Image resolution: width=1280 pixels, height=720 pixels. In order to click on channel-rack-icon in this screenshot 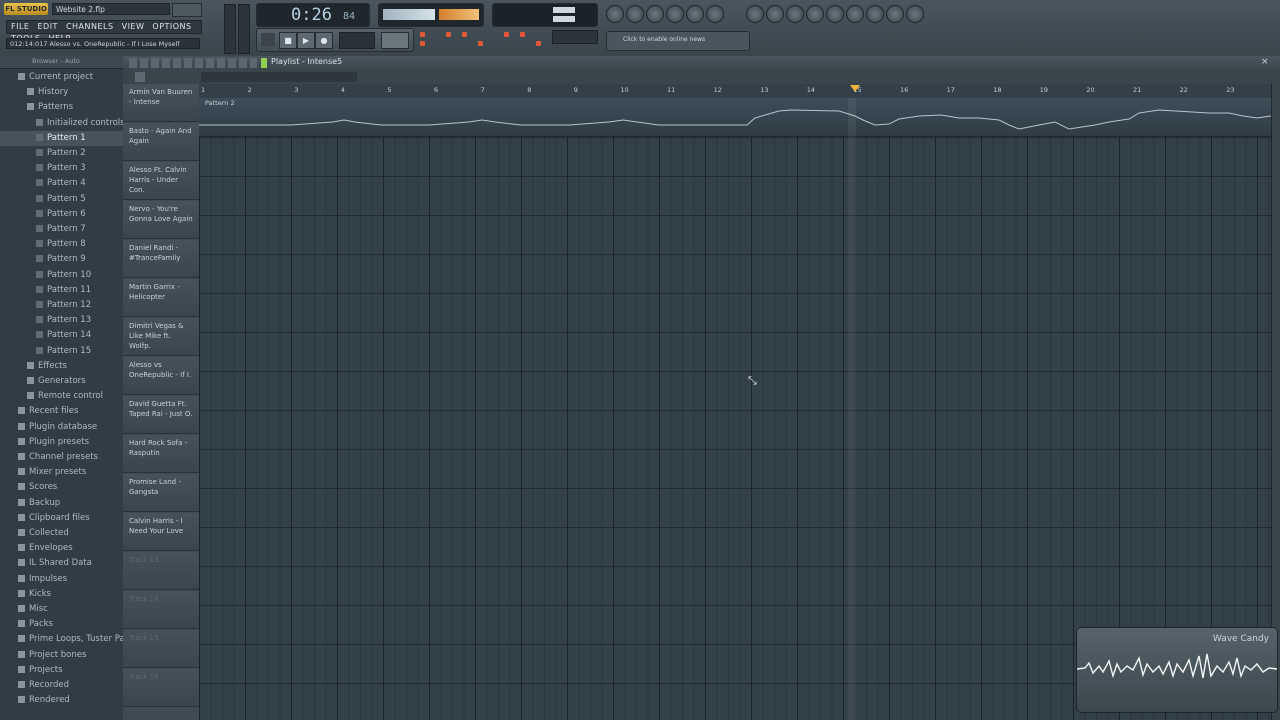, I will do `click(715, 14)`.